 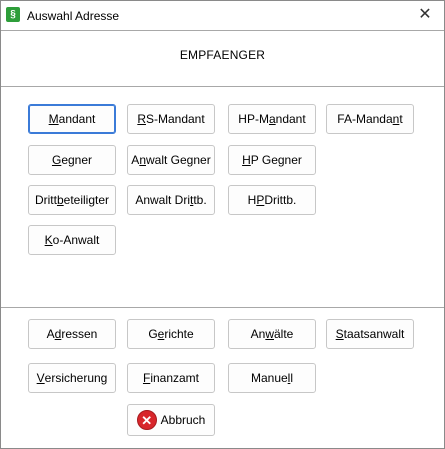 I want to click on hp-drittb-button: HP Drittb., so click(x=272, y=200).